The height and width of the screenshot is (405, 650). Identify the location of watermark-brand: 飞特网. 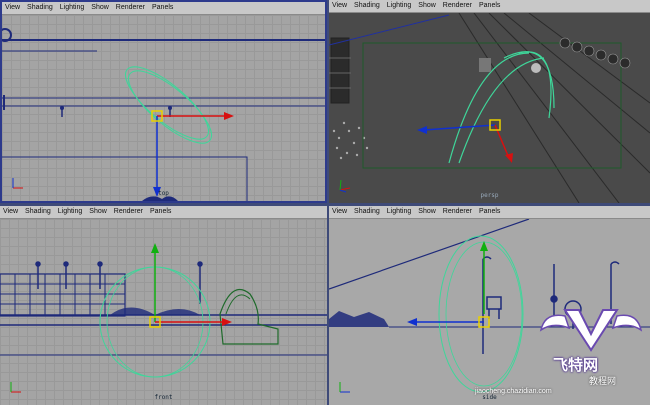
(576, 365).